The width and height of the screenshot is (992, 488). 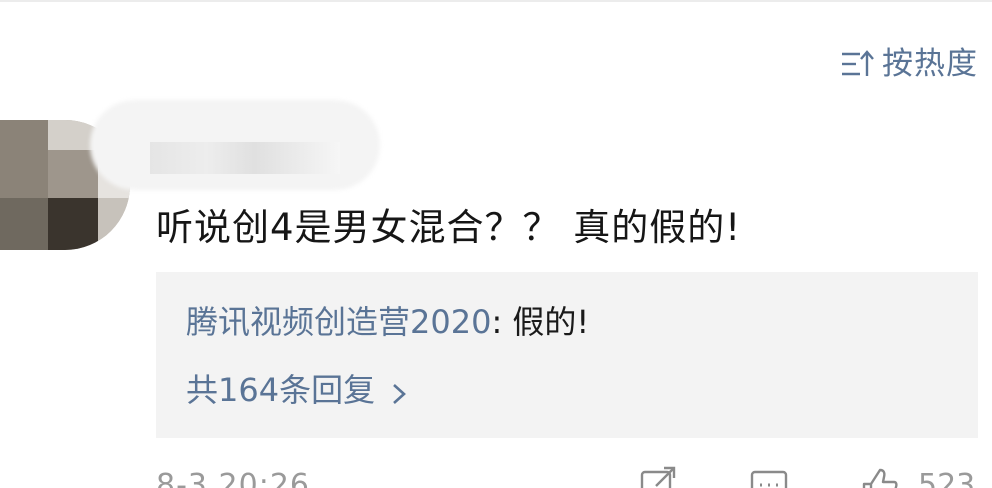 What do you see at coordinates (551, 322) in the screenshot?
I see `reply-text: 假的!` at bounding box center [551, 322].